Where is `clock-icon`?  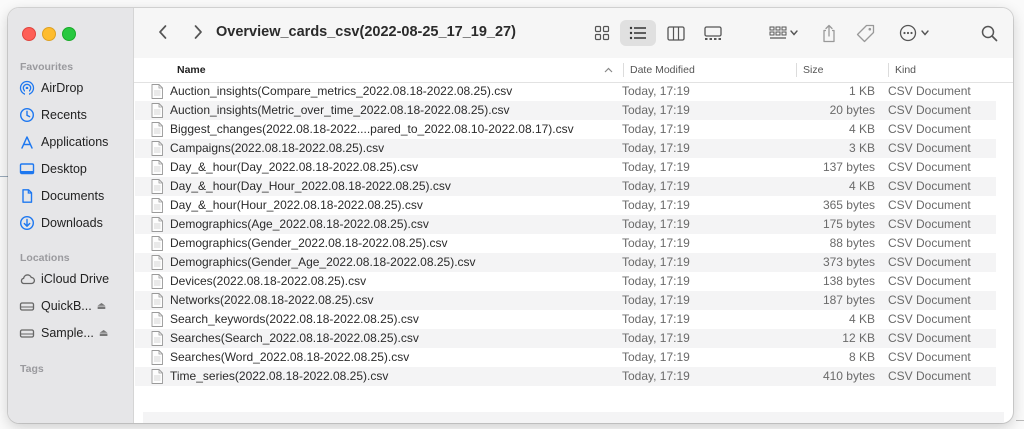
clock-icon is located at coordinates (27, 115).